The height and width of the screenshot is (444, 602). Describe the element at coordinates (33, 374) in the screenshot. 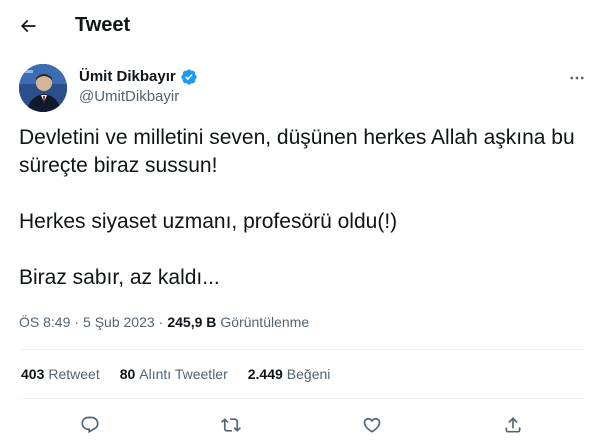

I see `retweets-count: 403` at that location.